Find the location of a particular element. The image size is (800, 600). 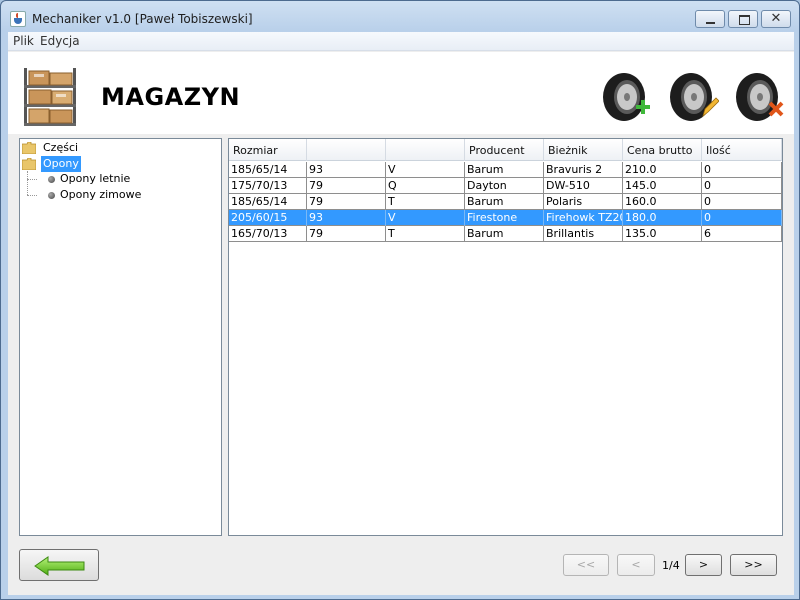

back-button is located at coordinates (59, 565).